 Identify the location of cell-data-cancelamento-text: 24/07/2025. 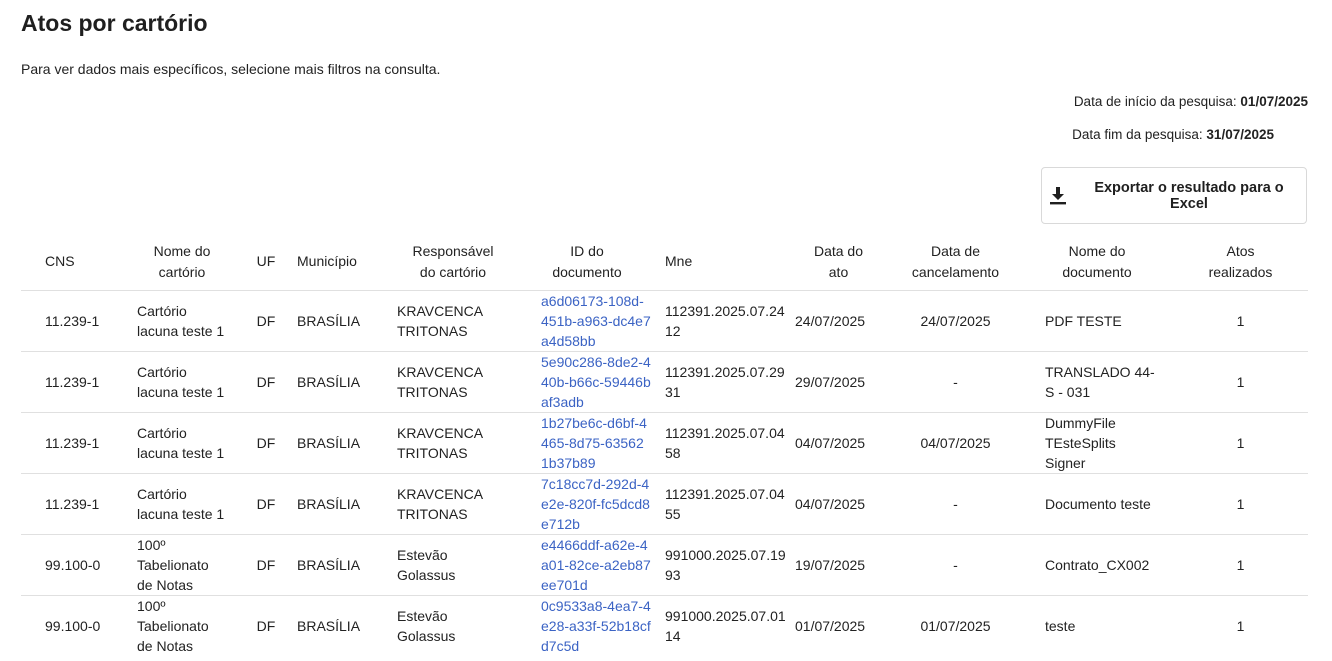
(955, 321).